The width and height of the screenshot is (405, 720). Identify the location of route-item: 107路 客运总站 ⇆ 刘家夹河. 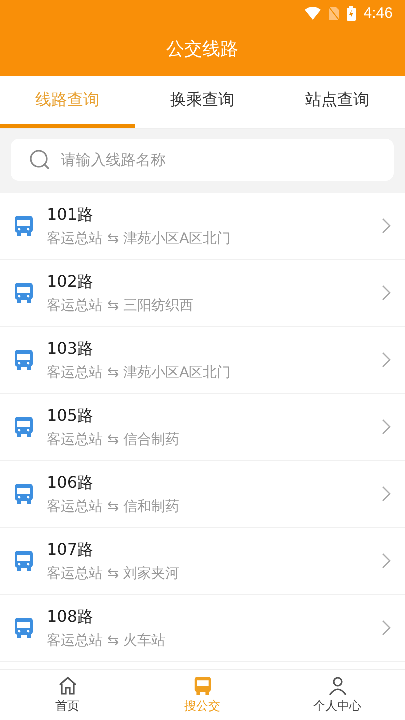
(202, 561).